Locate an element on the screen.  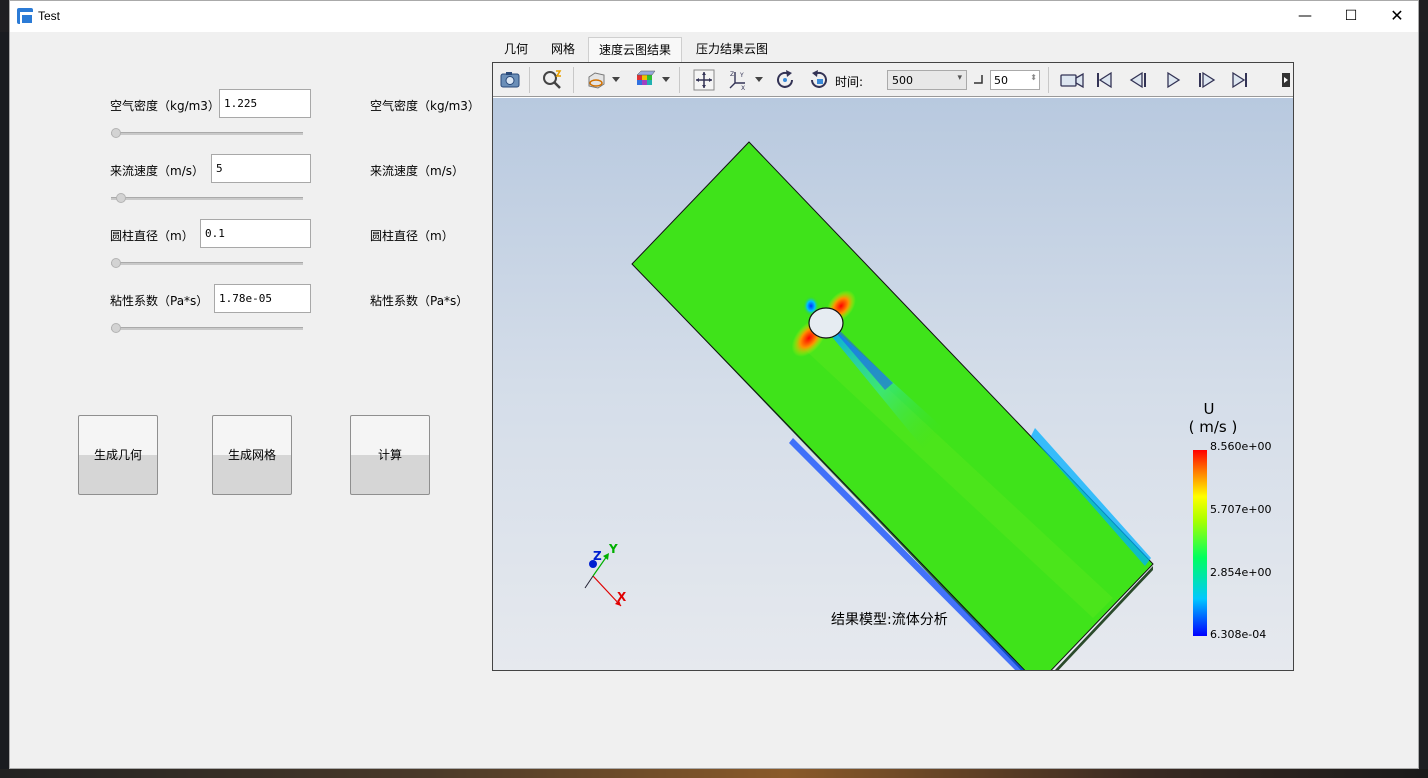
minimize-button: — is located at coordinates (1305, 16).